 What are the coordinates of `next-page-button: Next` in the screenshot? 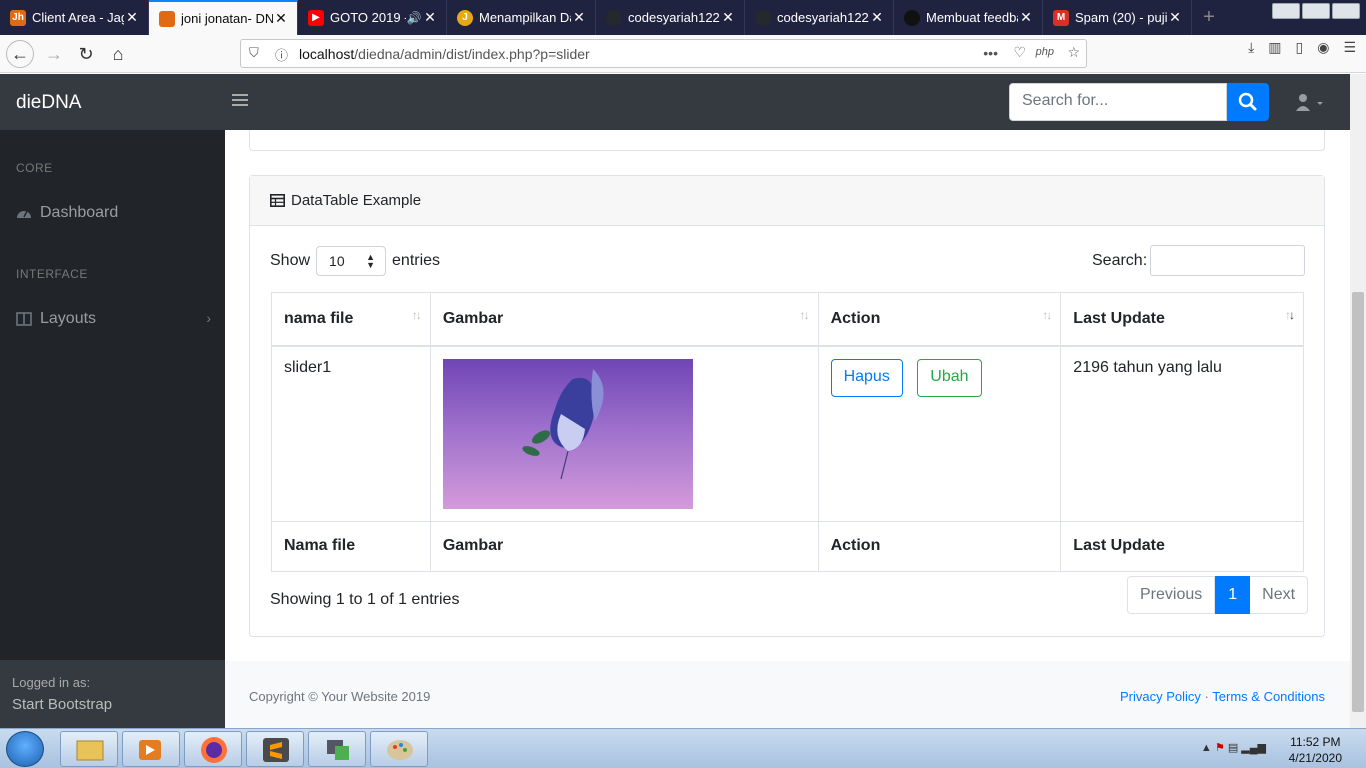 It's located at (1279, 595).